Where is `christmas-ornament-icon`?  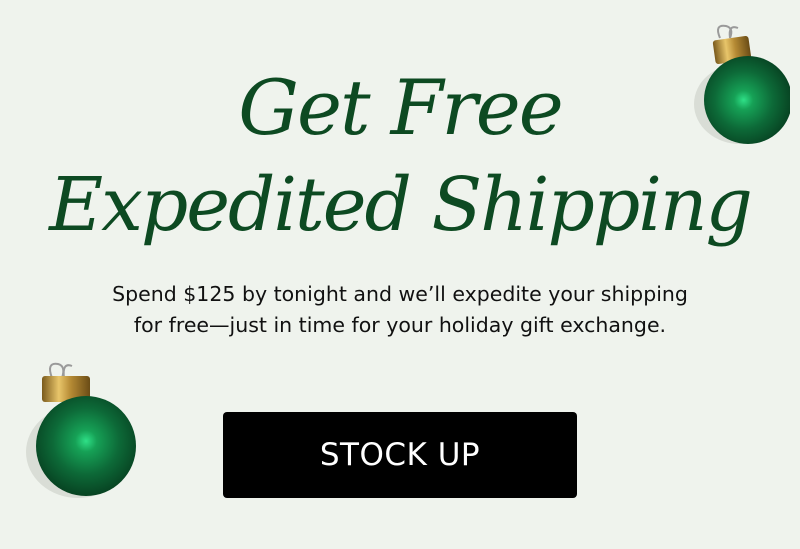
christmas-ornament-icon is located at coordinates (82, 430).